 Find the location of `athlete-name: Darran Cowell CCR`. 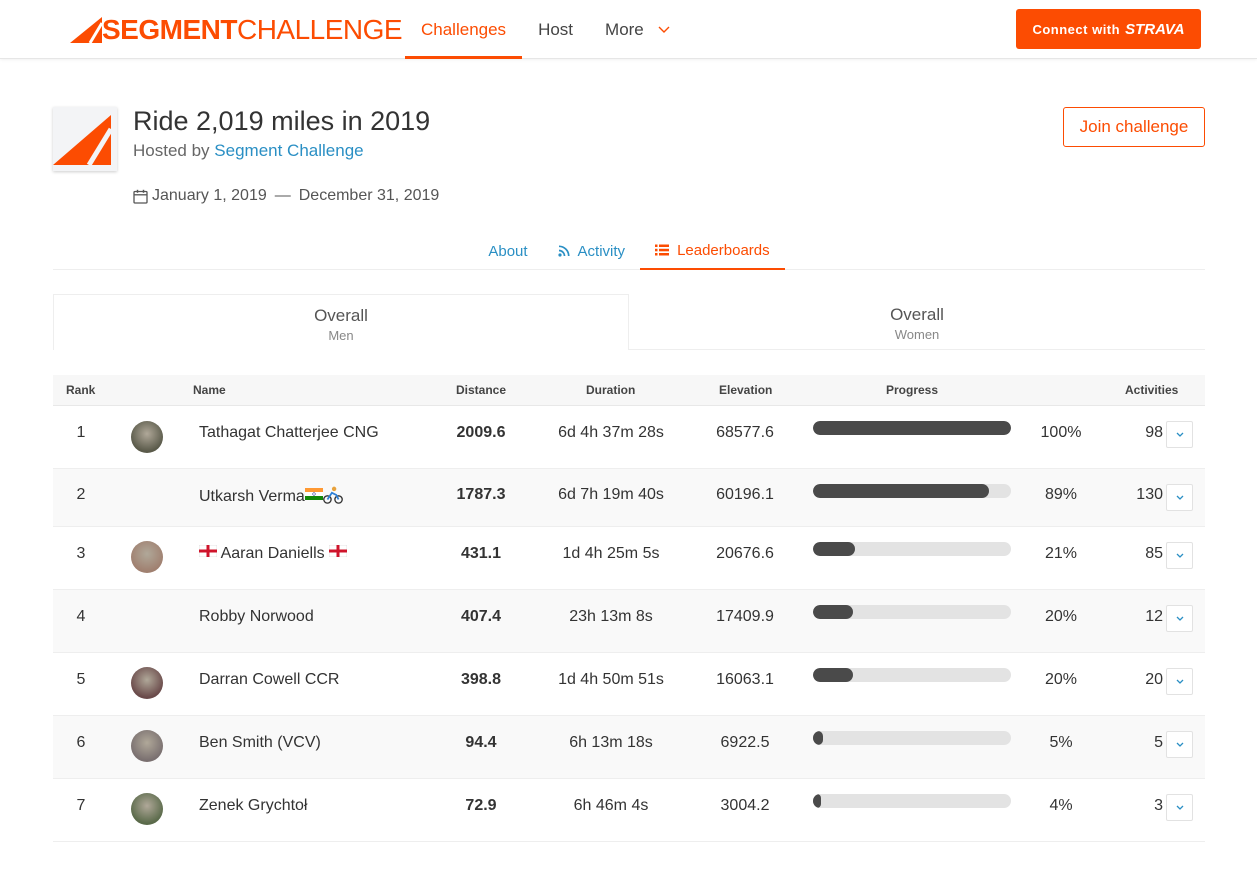

athlete-name: Darran Cowell CCR is located at coordinates (269, 680).